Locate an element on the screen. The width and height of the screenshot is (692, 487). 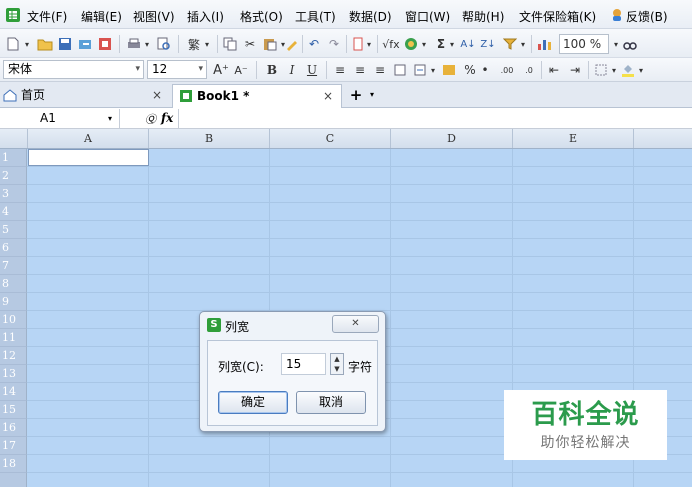
tab-book1-close-icon: × is located at coordinates (328, 96).